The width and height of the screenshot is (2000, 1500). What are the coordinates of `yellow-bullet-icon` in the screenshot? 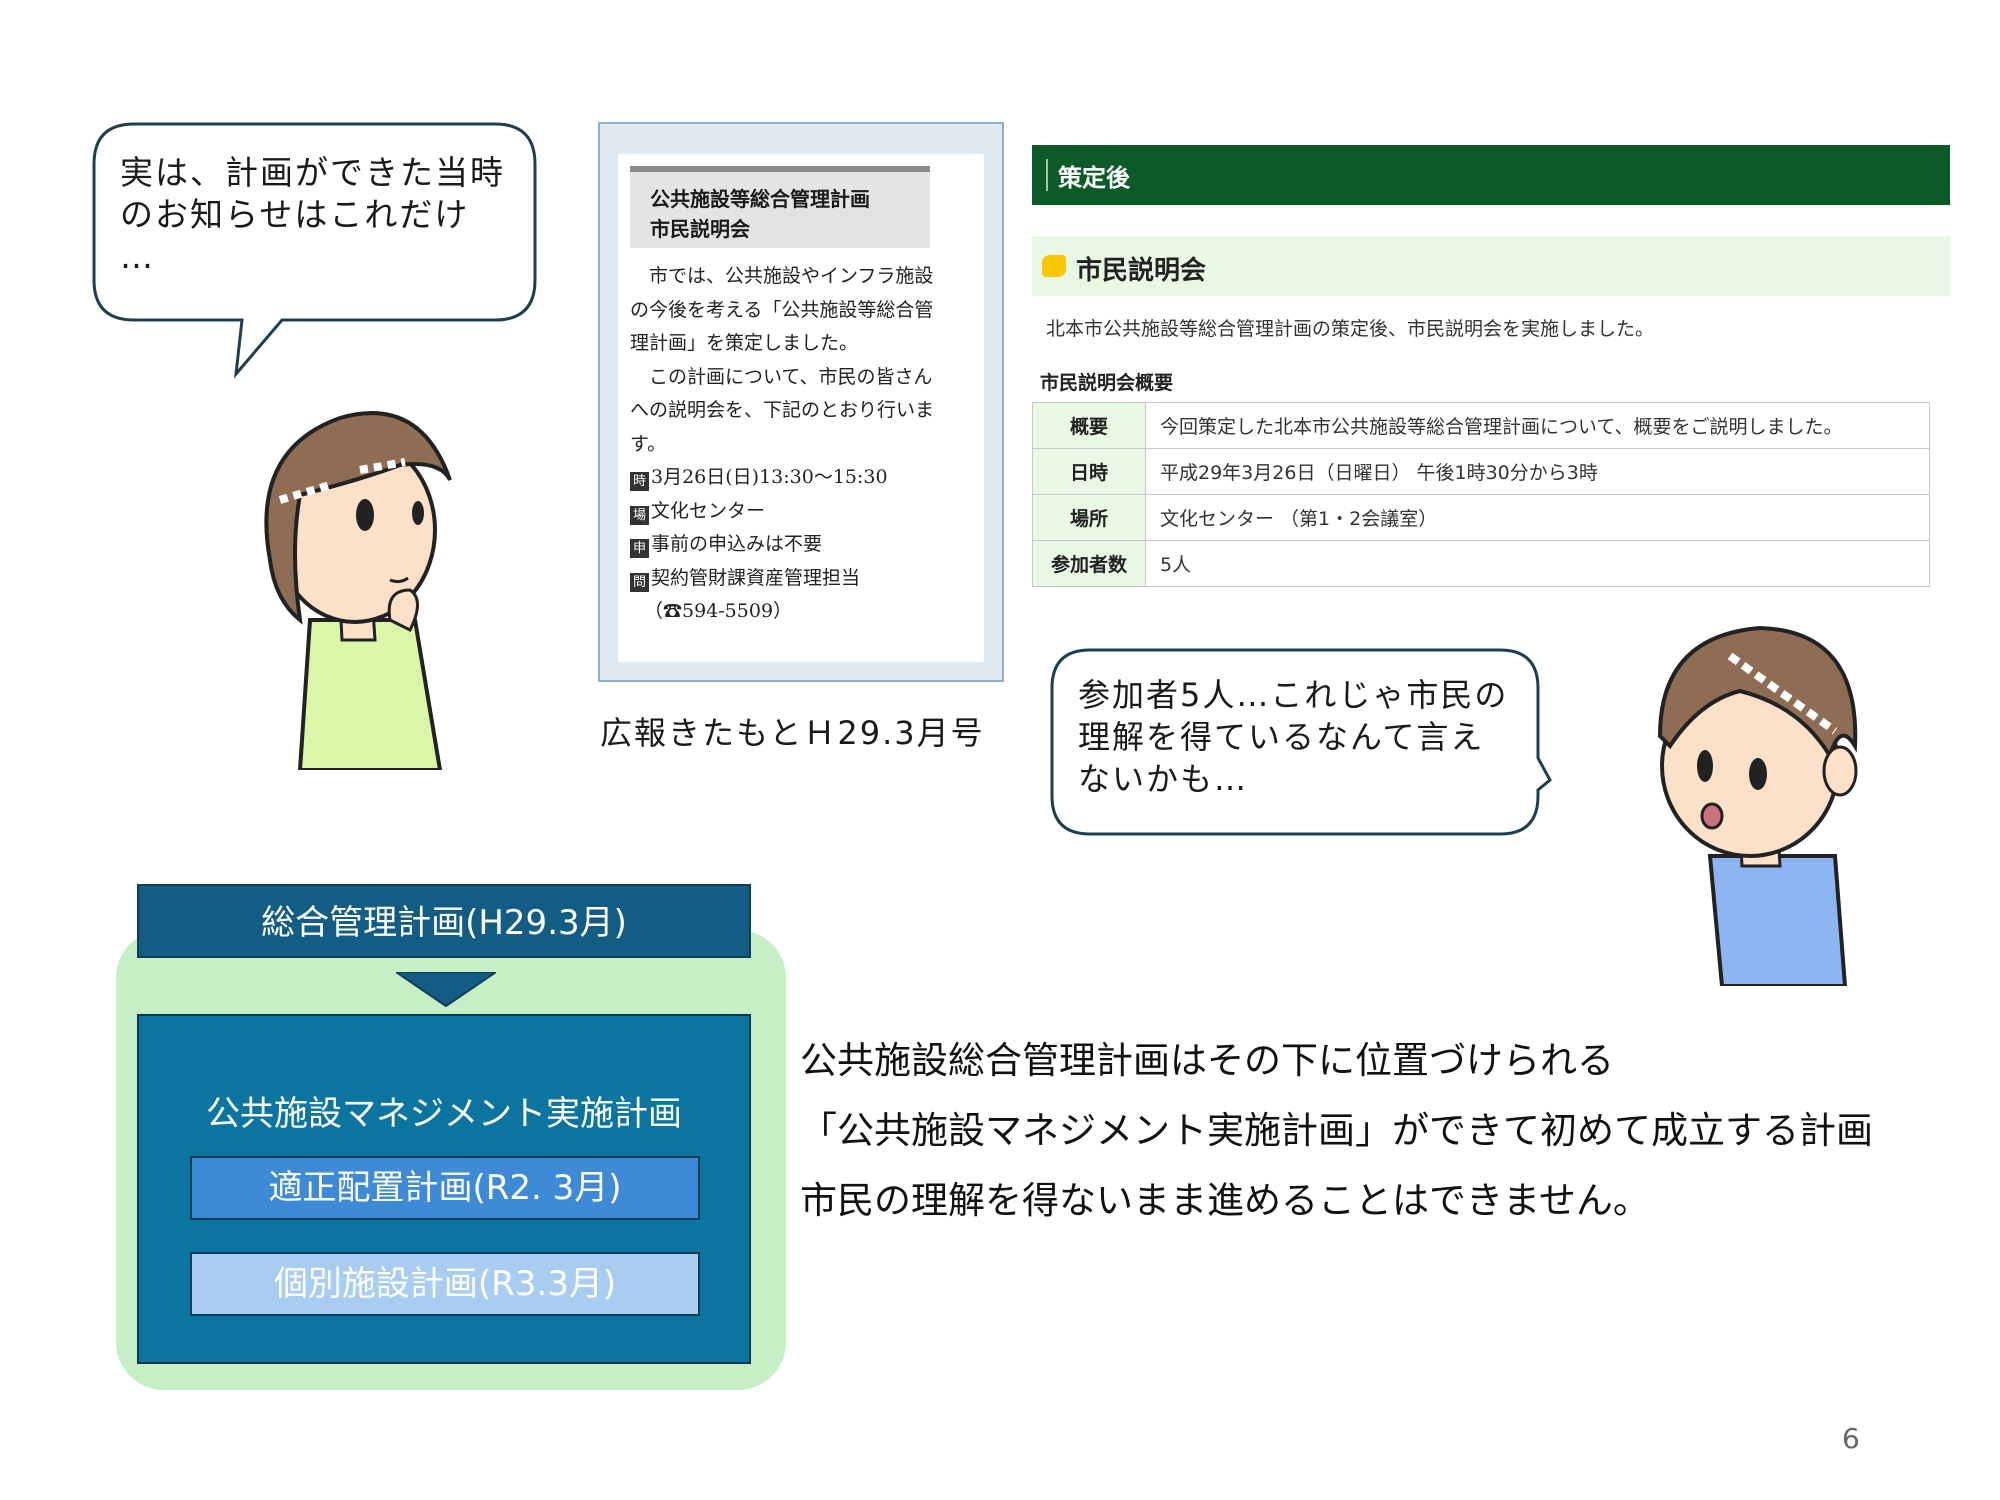 It's located at (1054, 266).